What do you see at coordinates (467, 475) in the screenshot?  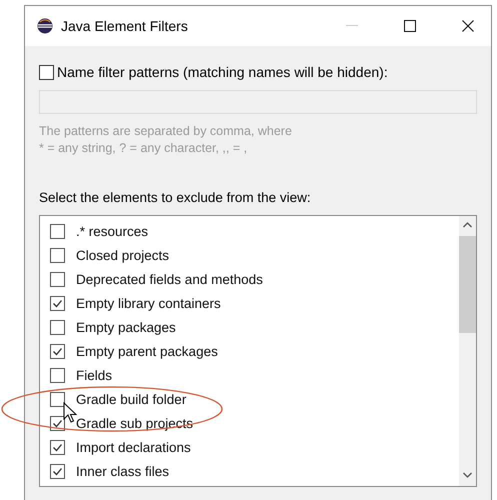 I see `scroll-down-icon` at bounding box center [467, 475].